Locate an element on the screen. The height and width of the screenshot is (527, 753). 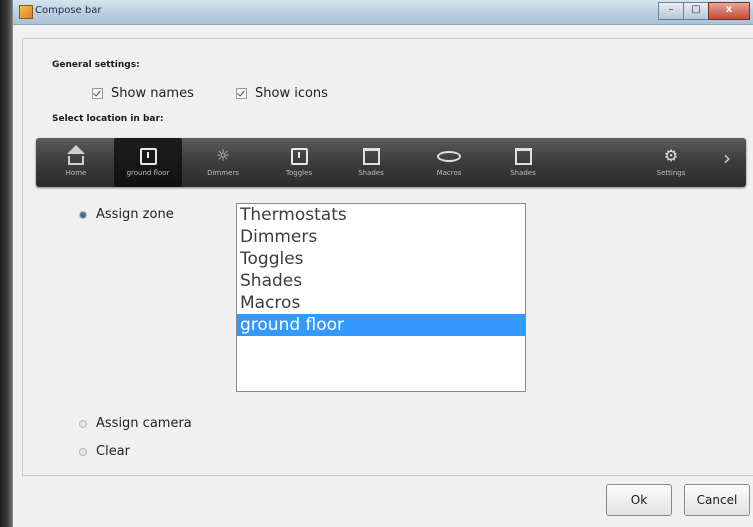
sun-icon: ☼ is located at coordinates (223, 155).